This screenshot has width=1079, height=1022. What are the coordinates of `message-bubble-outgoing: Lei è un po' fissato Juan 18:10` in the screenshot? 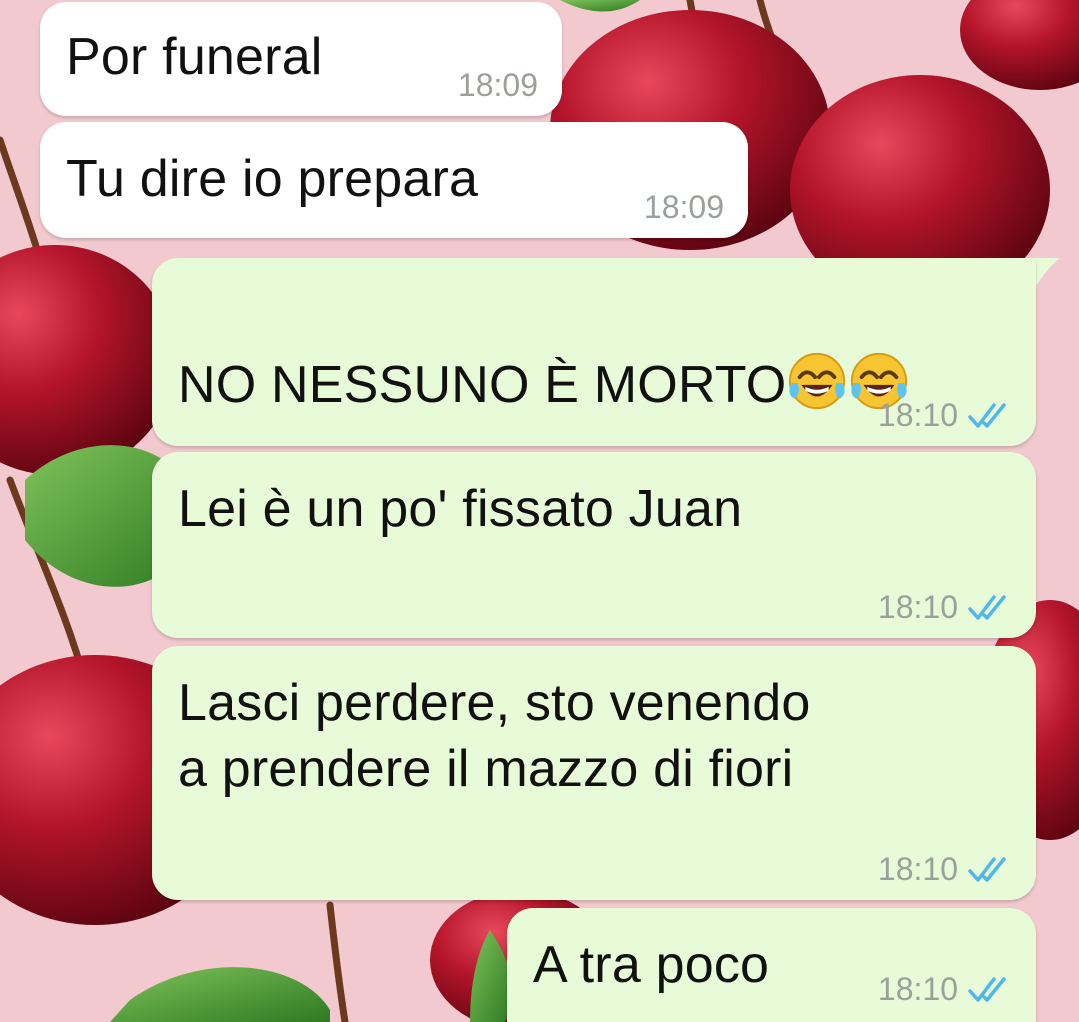 It's located at (594, 545).